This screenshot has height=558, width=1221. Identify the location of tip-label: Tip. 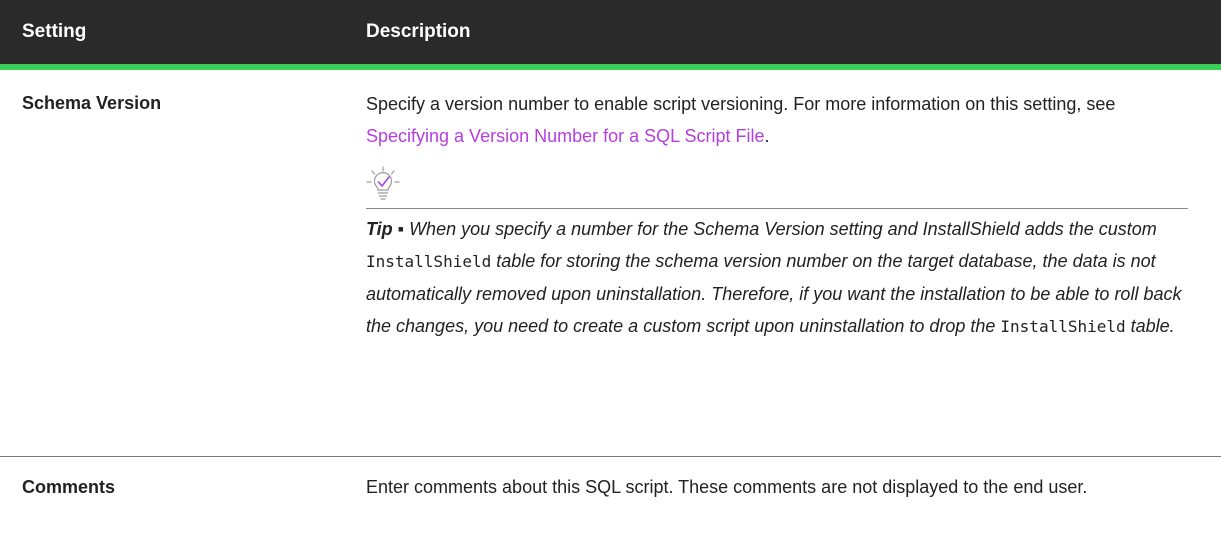
(379, 229).